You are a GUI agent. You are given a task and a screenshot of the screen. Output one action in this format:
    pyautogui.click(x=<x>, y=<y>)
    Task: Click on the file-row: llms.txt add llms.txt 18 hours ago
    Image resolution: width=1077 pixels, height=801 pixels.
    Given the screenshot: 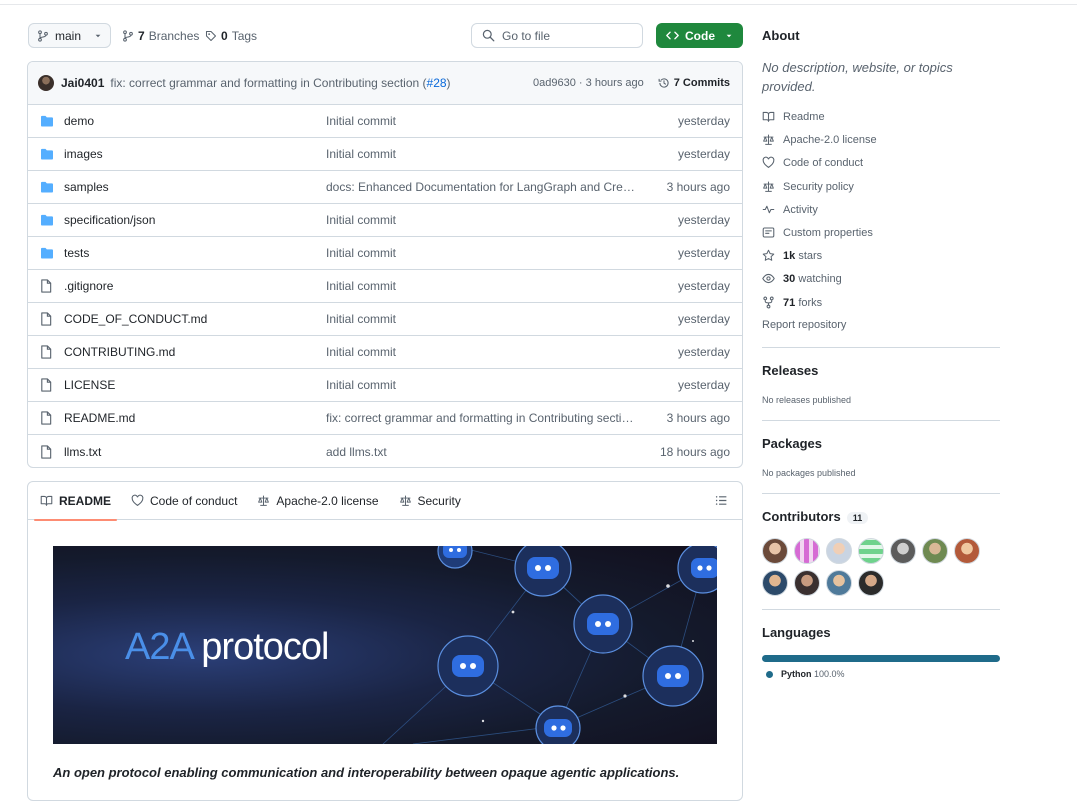 What is the action you would take?
    pyautogui.click(x=385, y=451)
    